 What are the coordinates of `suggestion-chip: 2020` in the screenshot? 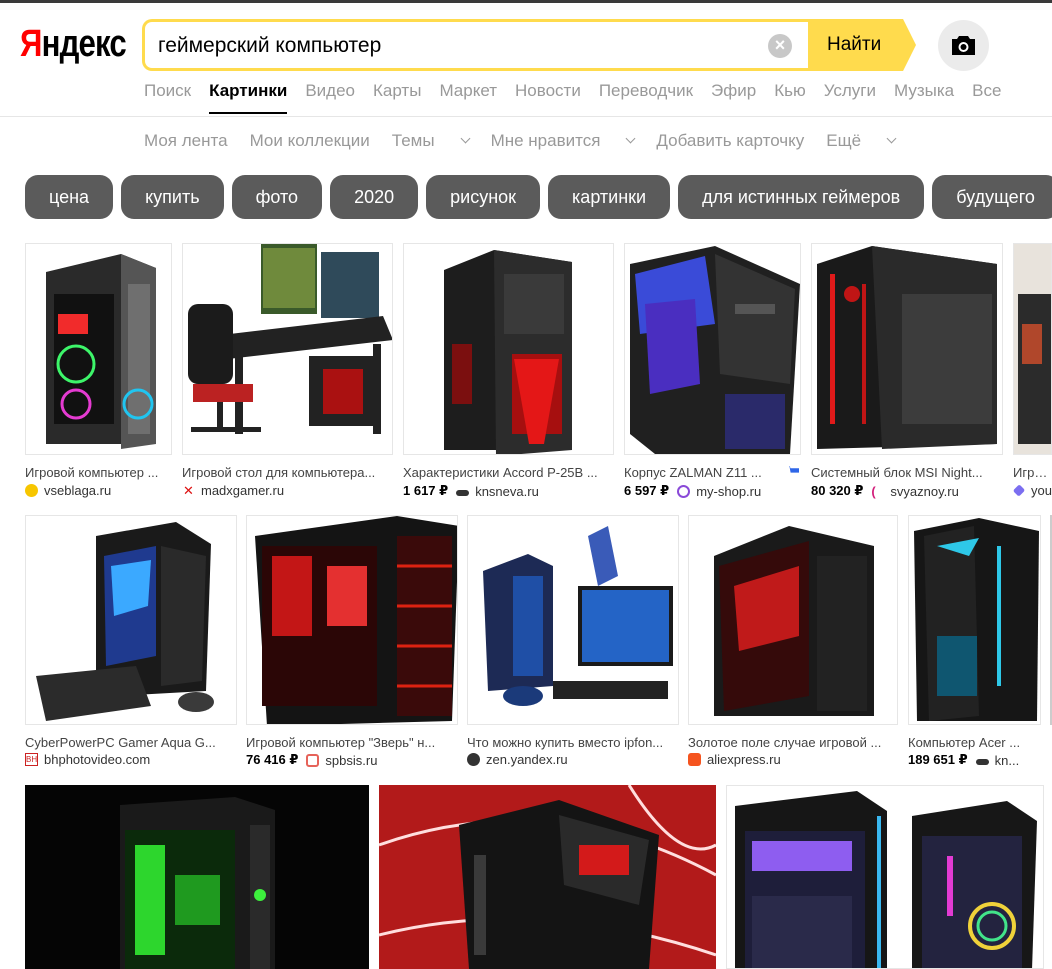 It's located at (374, 197).